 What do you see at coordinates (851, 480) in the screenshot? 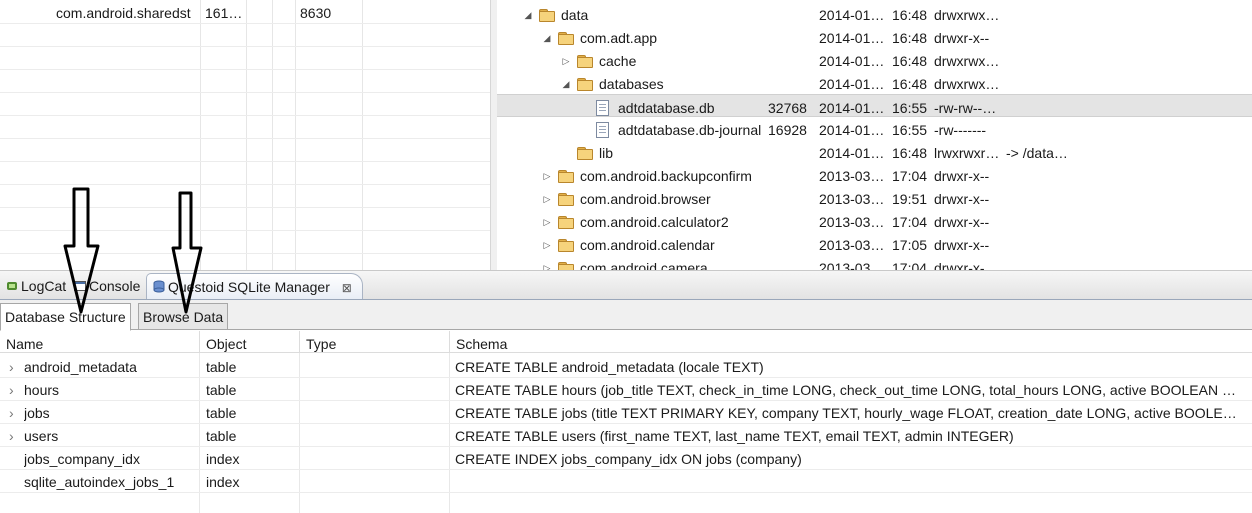
I see `schema-schema-cell` at bounding box center [851, 480].